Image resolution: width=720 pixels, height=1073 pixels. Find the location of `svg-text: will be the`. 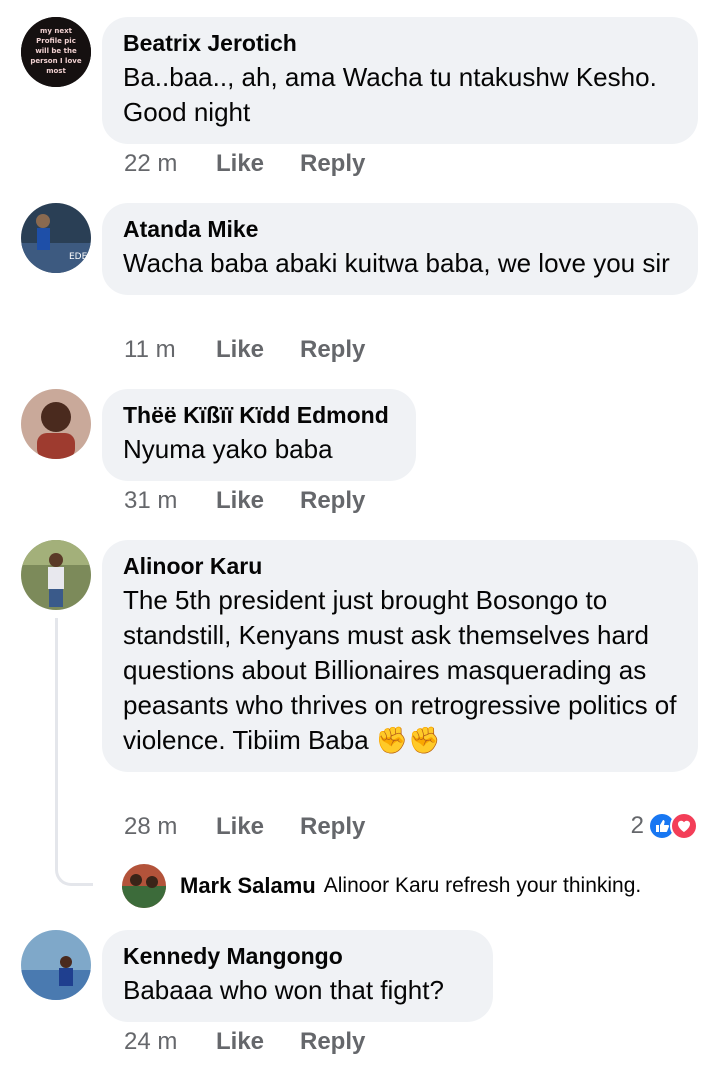

svg-text: will be the is located at coordinates (56, 51).